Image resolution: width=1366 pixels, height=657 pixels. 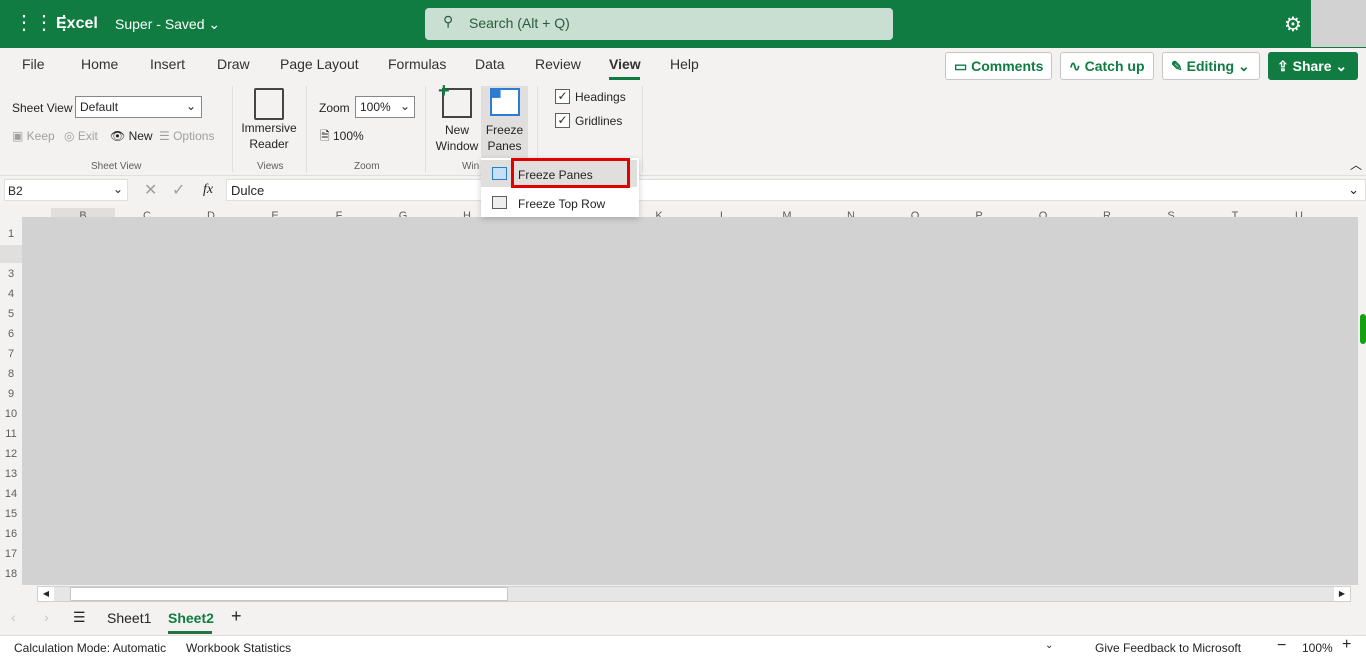 I want to click on immersive-label-1: Immersive, so click(x=269, y=128).